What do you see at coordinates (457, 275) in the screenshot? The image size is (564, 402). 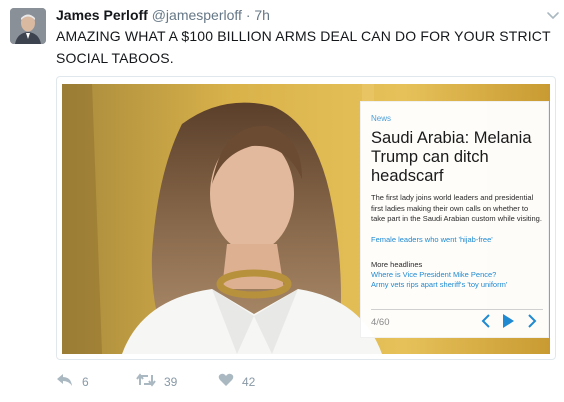 I see `more-headline-item: Where is Vice President Mike Pence?` at bounding box center [457, 275].